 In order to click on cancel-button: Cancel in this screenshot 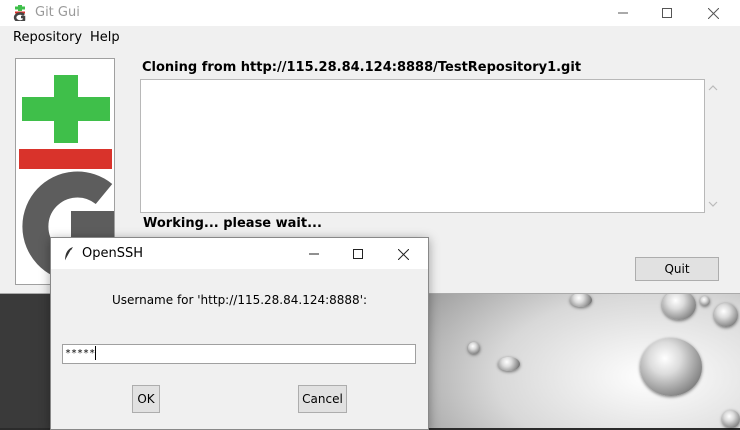, I will do `click(322, 399)`.